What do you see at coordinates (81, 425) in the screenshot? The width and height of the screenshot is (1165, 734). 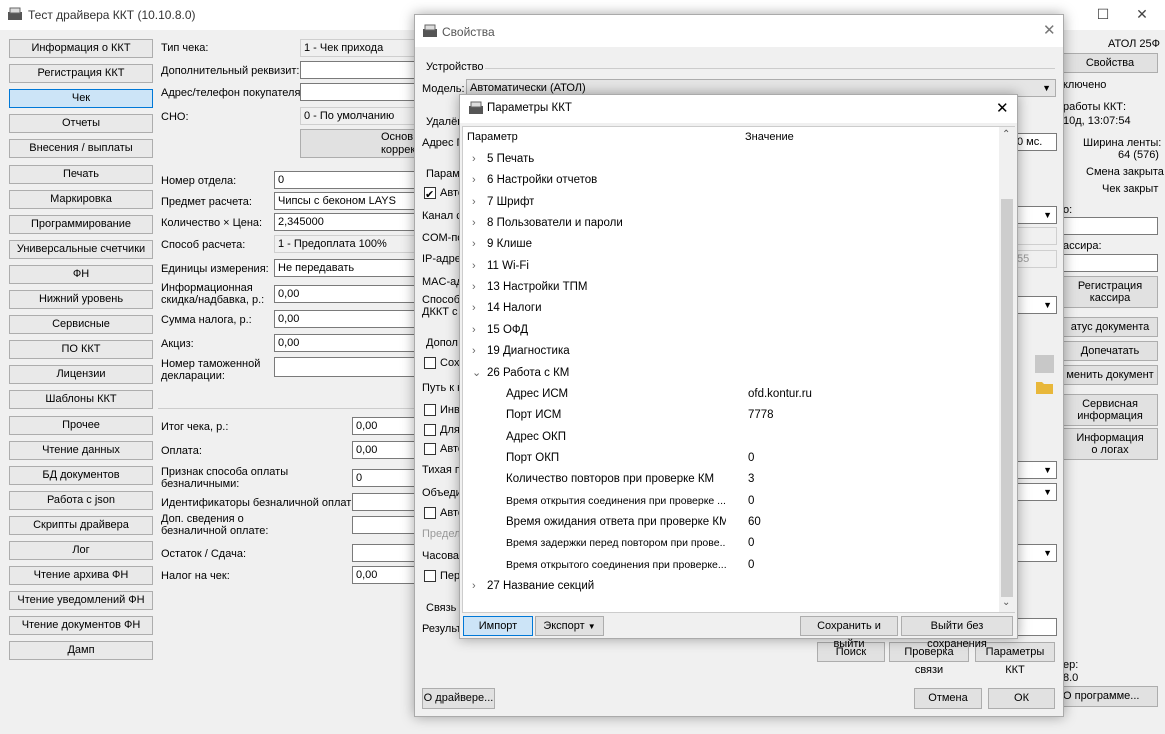 I see `nav-button: Прочее` at bounding box center [81, 425].